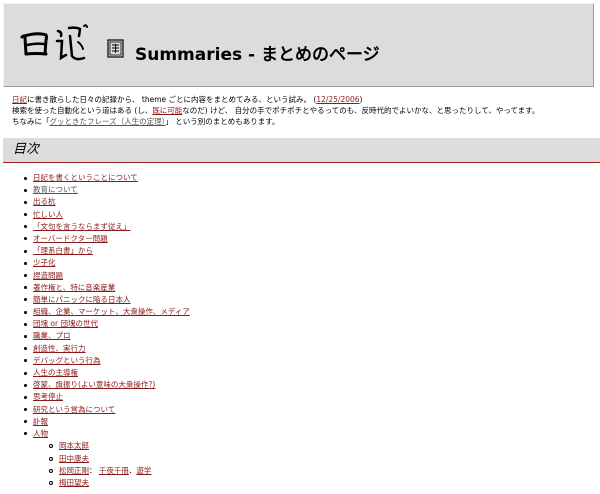  I want to click on list-item: 創造性、実行力, so click(300, 349).